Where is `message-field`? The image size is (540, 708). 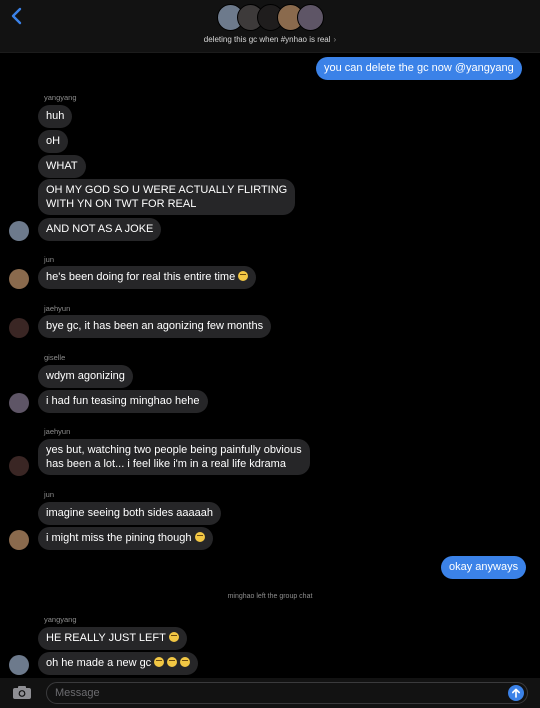 message-field is located at coordinates (287, 693).